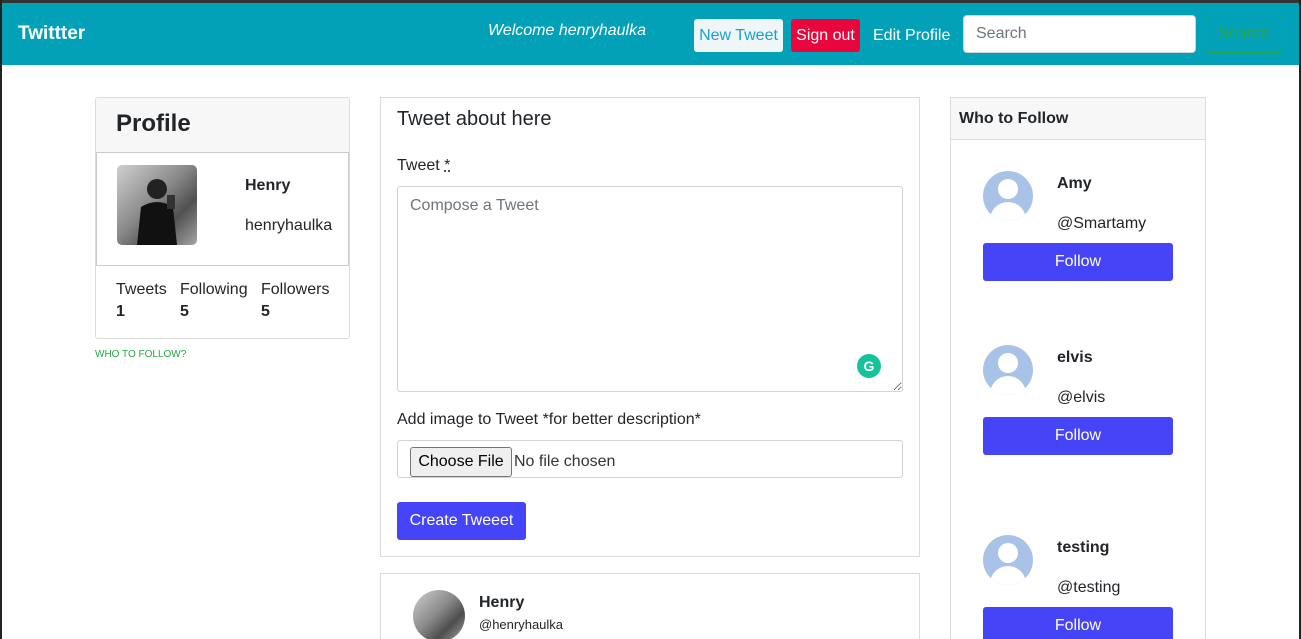 The height and width of the screenshot is (639, 1301). Describe the element at coordinates (439, 614) in the screenshot. I see `post-avatar` at that location.